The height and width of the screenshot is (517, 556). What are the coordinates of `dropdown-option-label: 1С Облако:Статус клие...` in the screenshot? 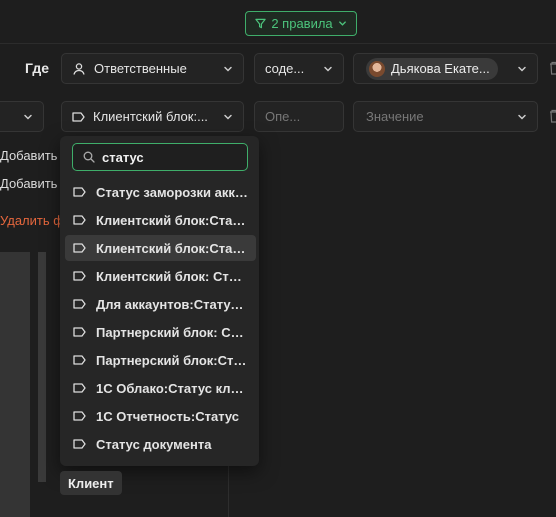 It's located at (172, 388).